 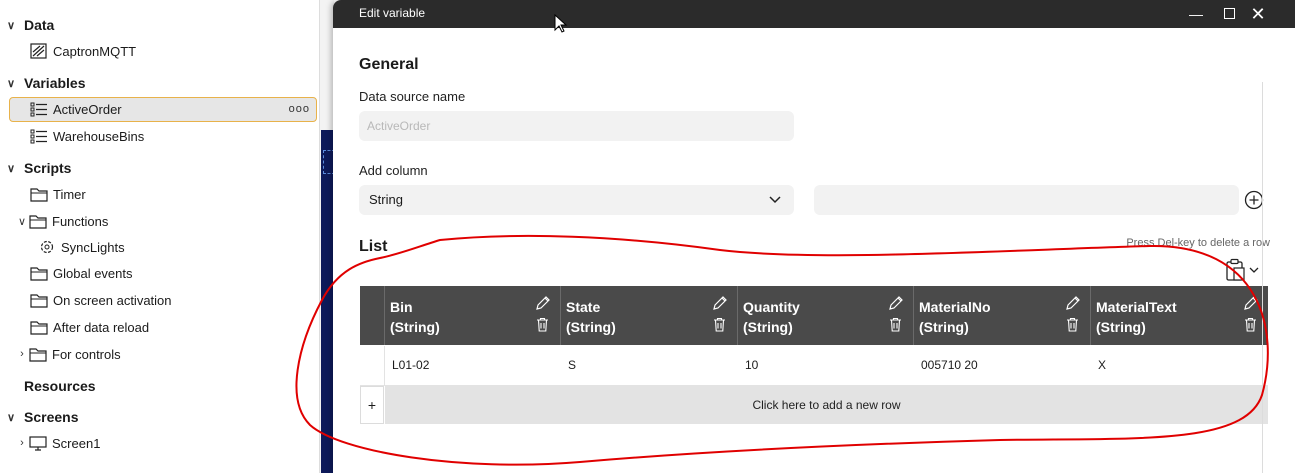 I want to click on plus-circle-icon, so click(x=1254, y=200).